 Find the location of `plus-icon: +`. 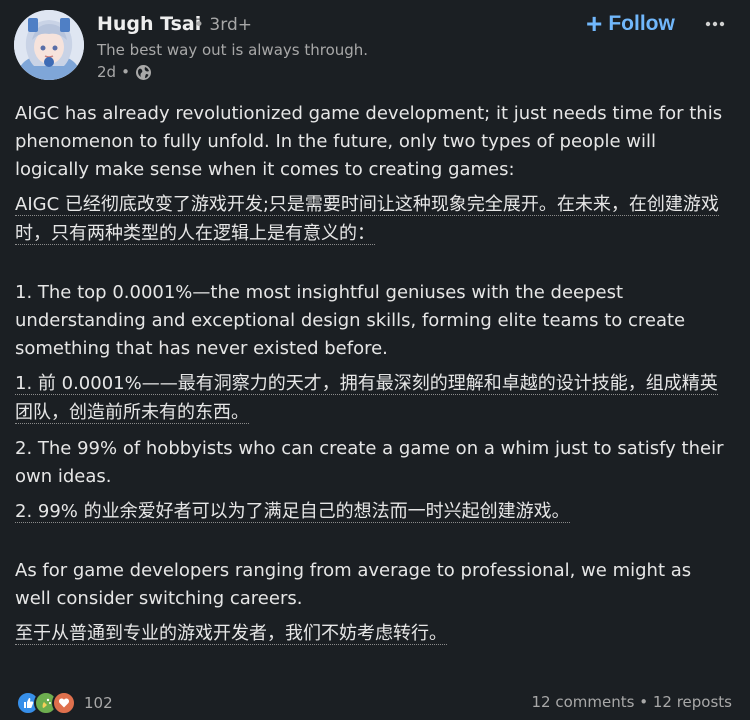

plus-icon: + is located at coordinates (594, 23).